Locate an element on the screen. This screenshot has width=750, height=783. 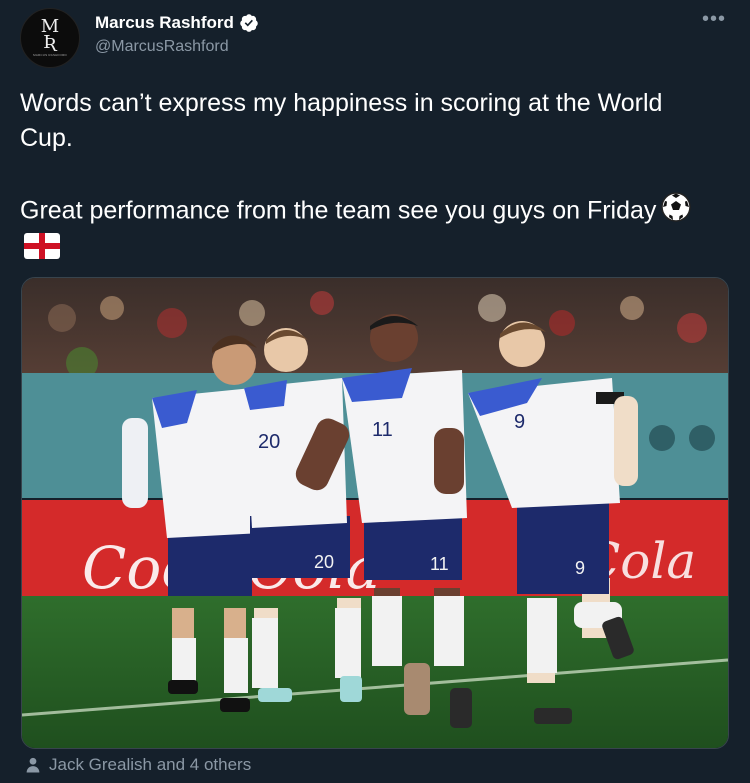
tagged-users: Jack Grealish and 4 others is located at coordinates (137, 765).